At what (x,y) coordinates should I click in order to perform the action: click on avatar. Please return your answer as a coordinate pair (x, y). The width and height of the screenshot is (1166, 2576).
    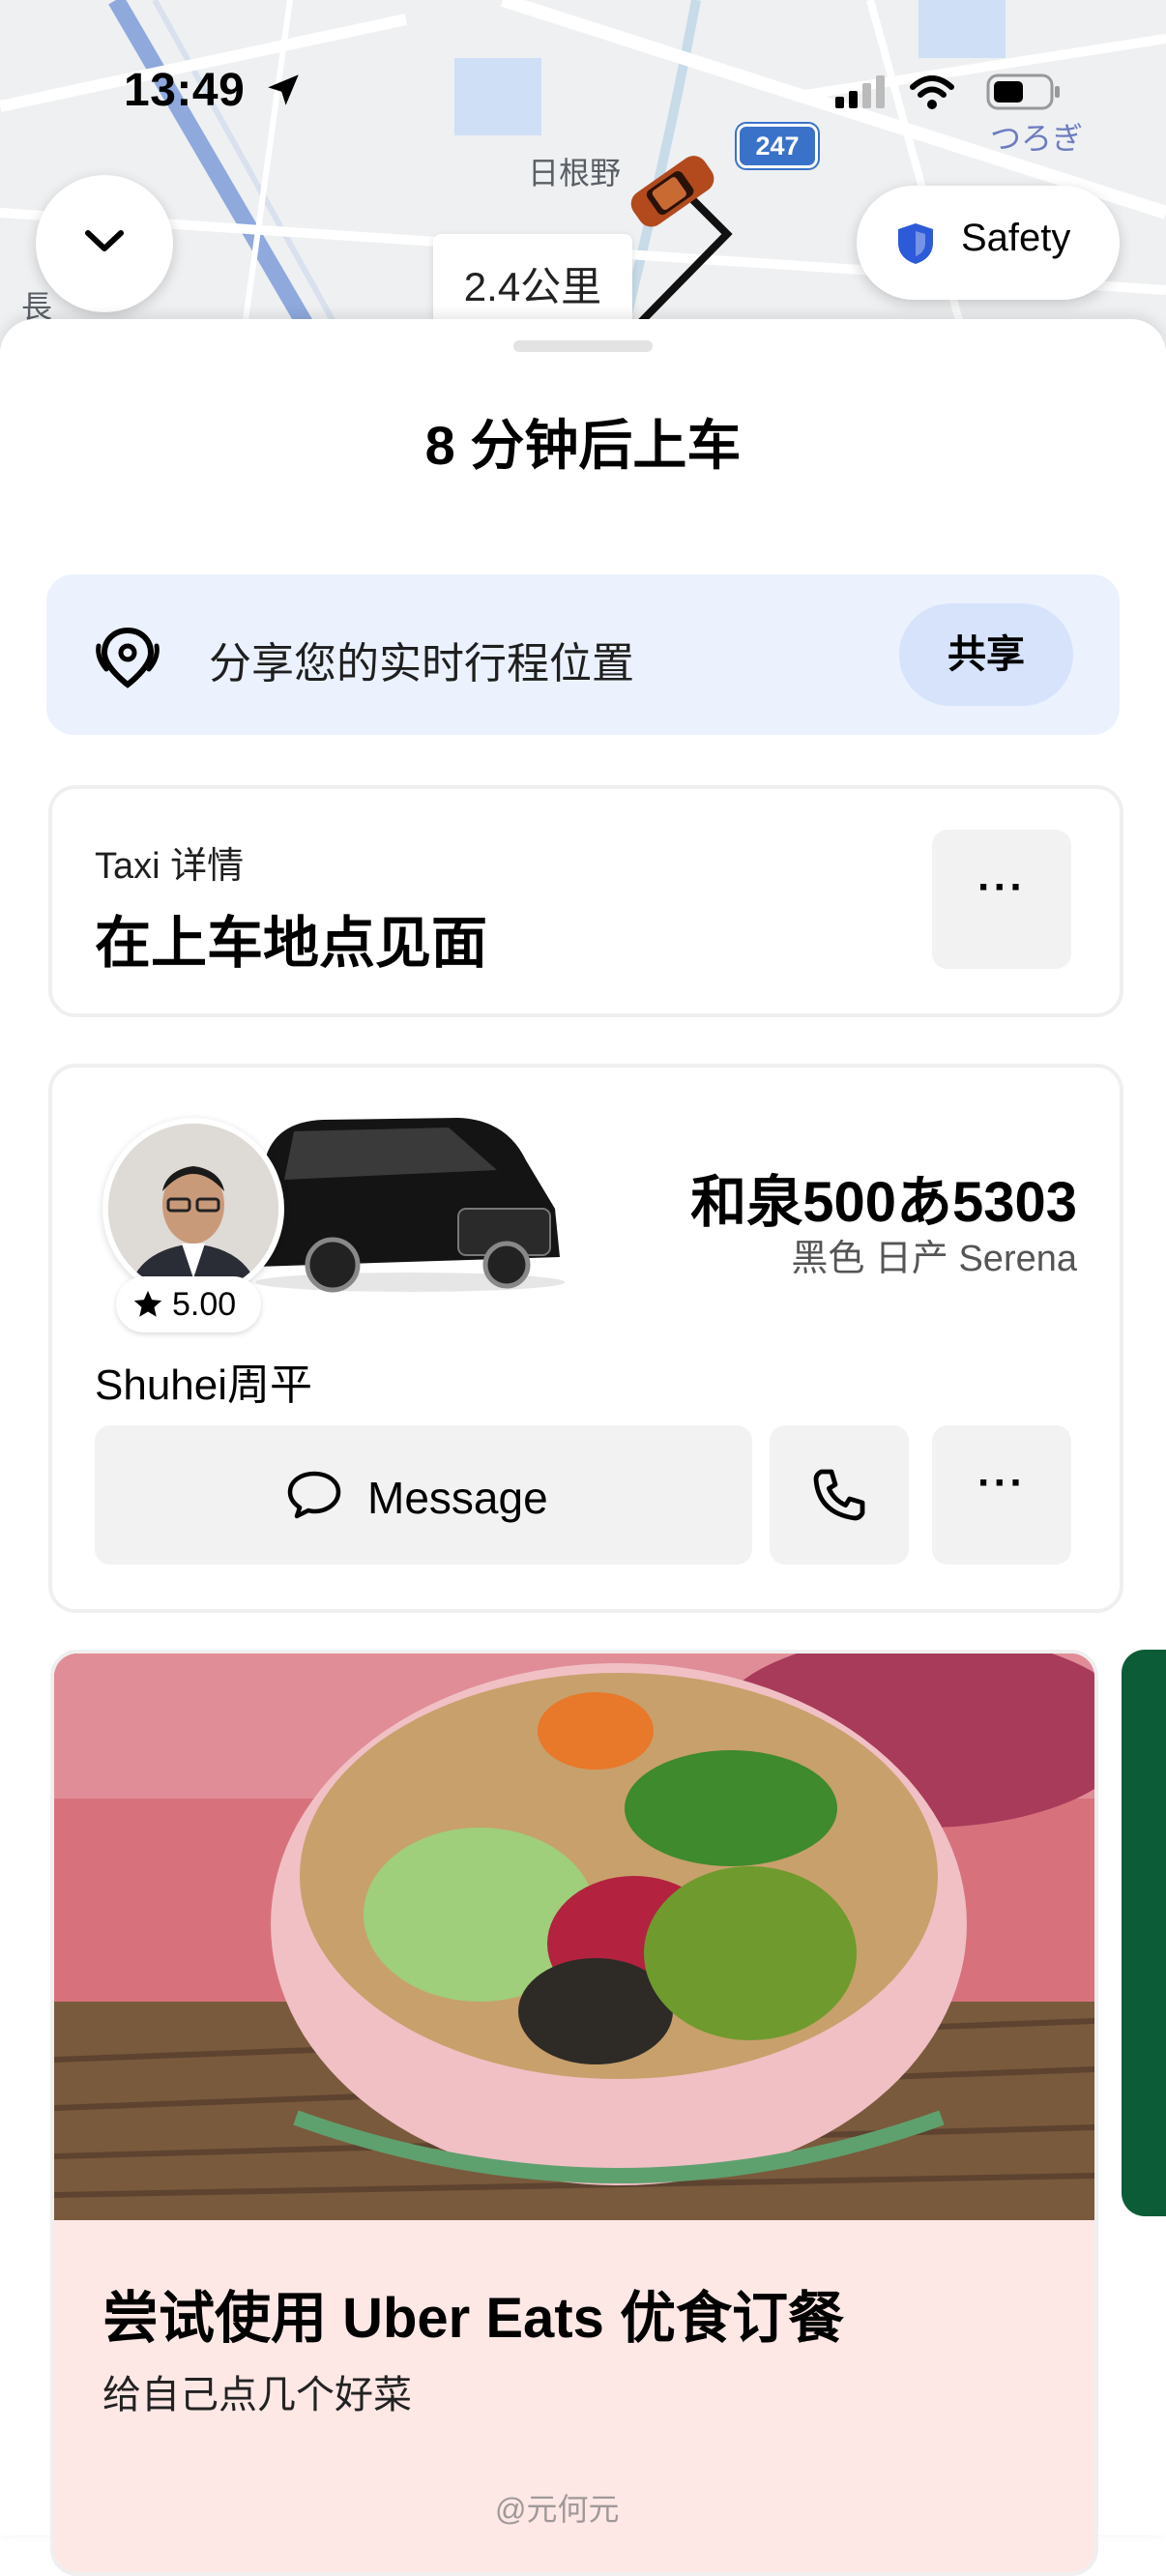
    Looking at the image, I should click on (193, 1209).